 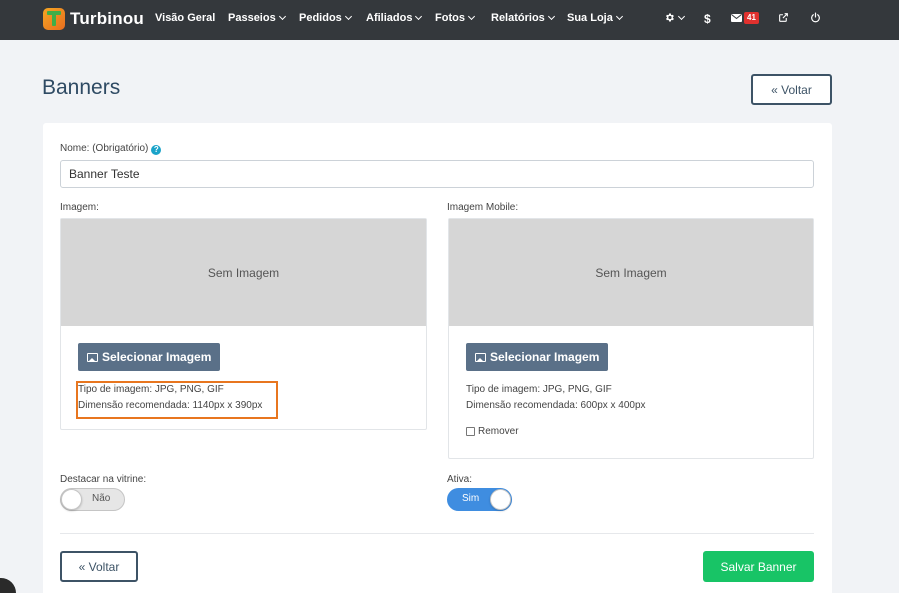 I want to click on logout-button, so click(x=815, y=17).